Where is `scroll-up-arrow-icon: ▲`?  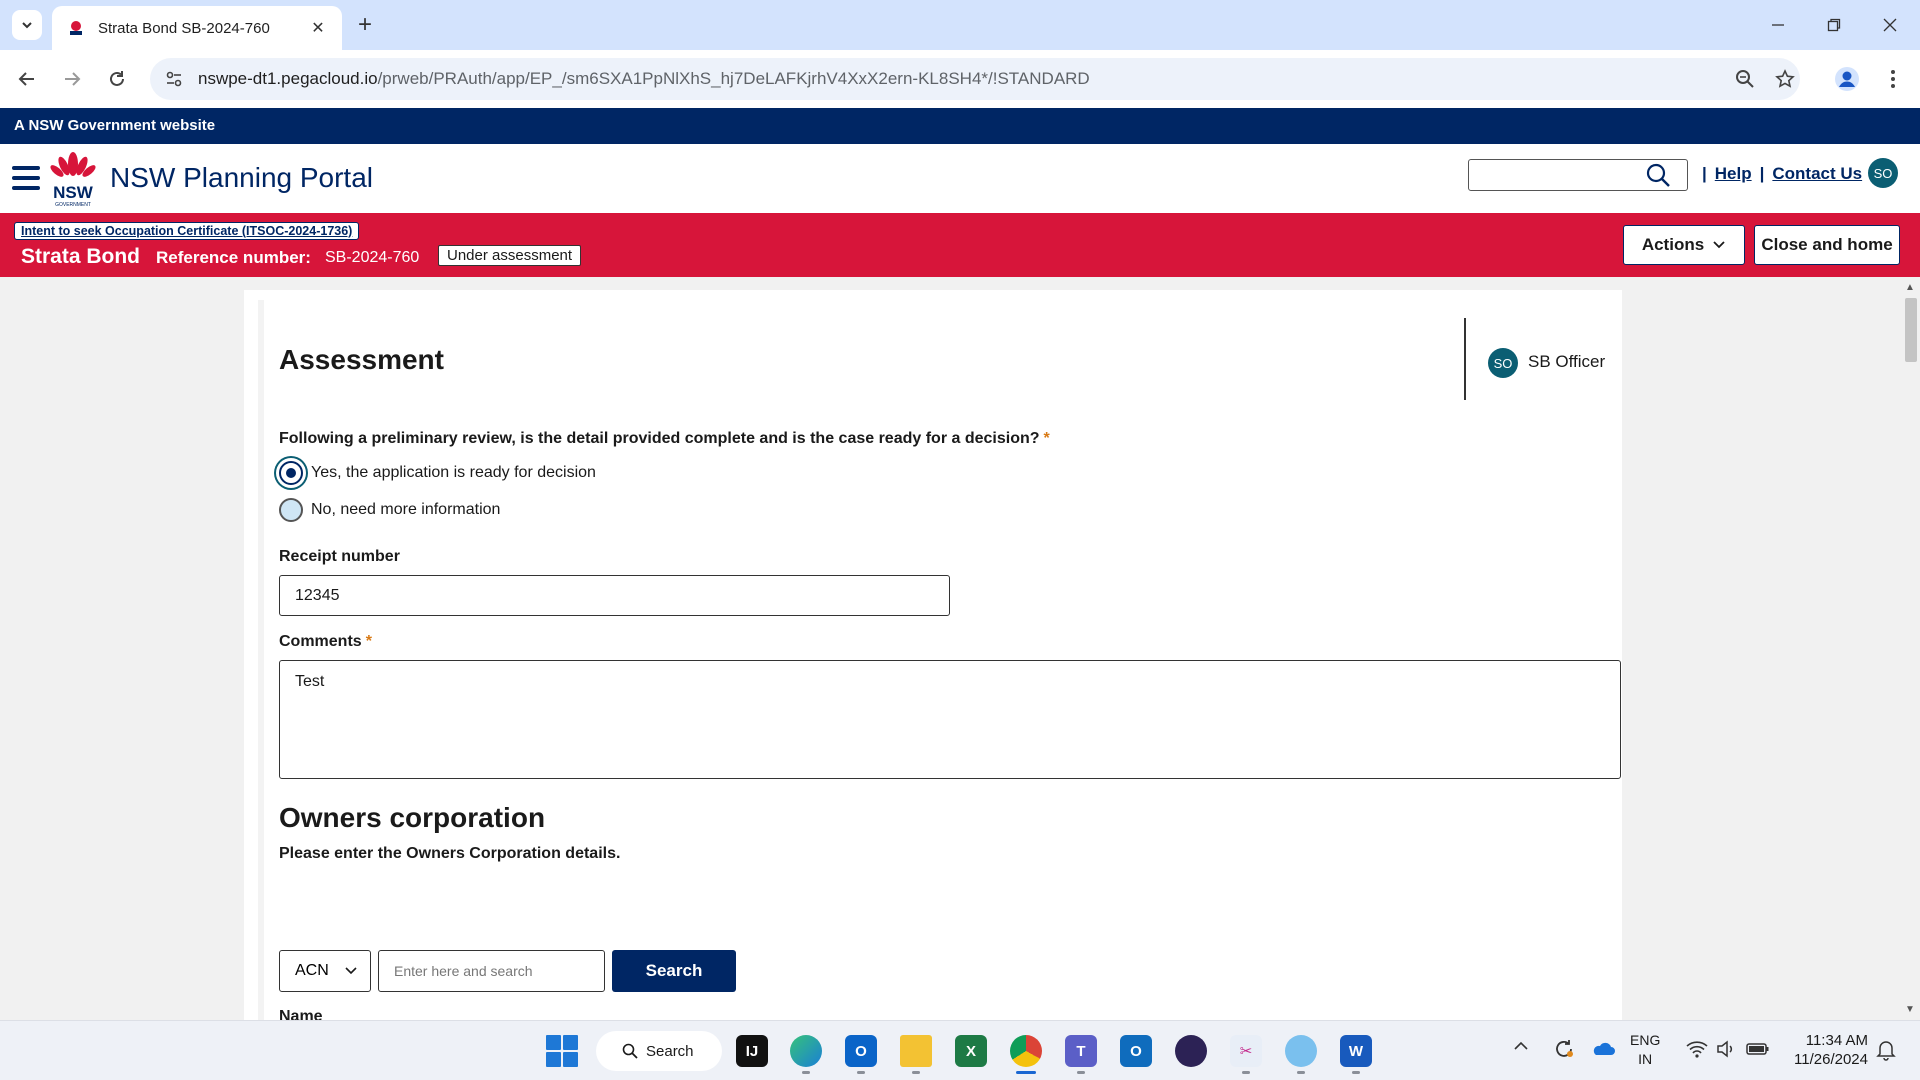
scroll-up-arrow-icon: ▲ is located at coordinates (1910, 287).